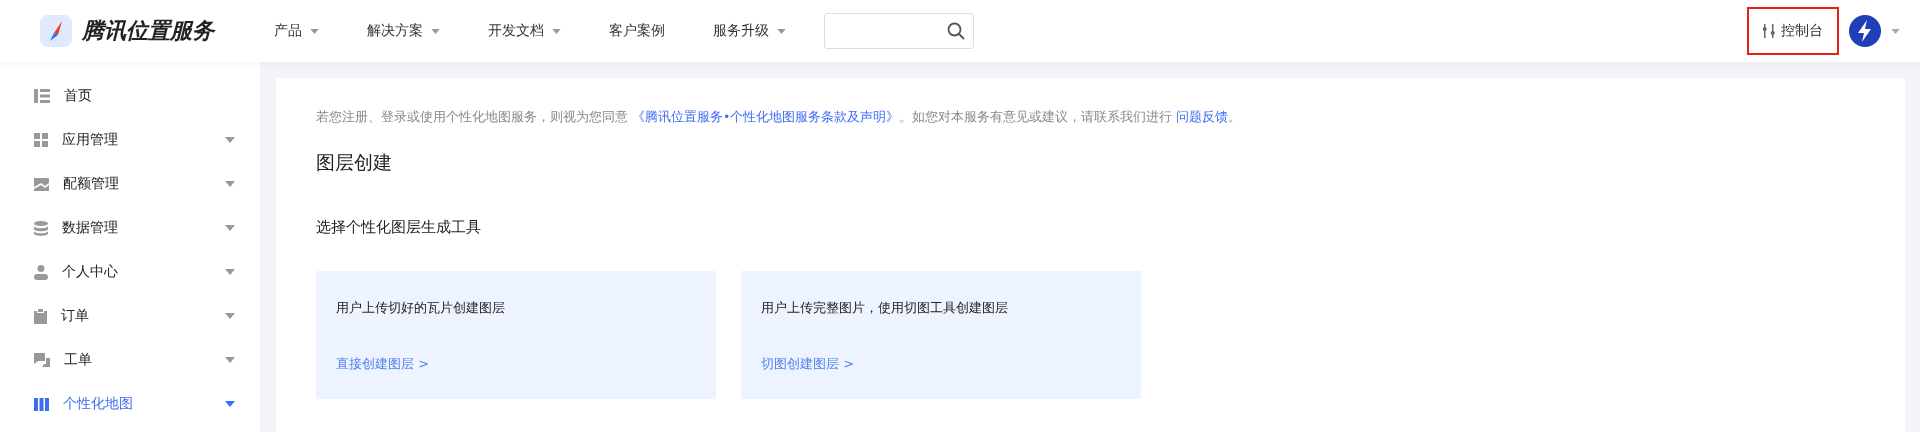  What do you see at coordinates (399, 227) in the screenshot?
I see `section-subtitle: 选择个性化图层生成工具` at bounding box center [399, 227].